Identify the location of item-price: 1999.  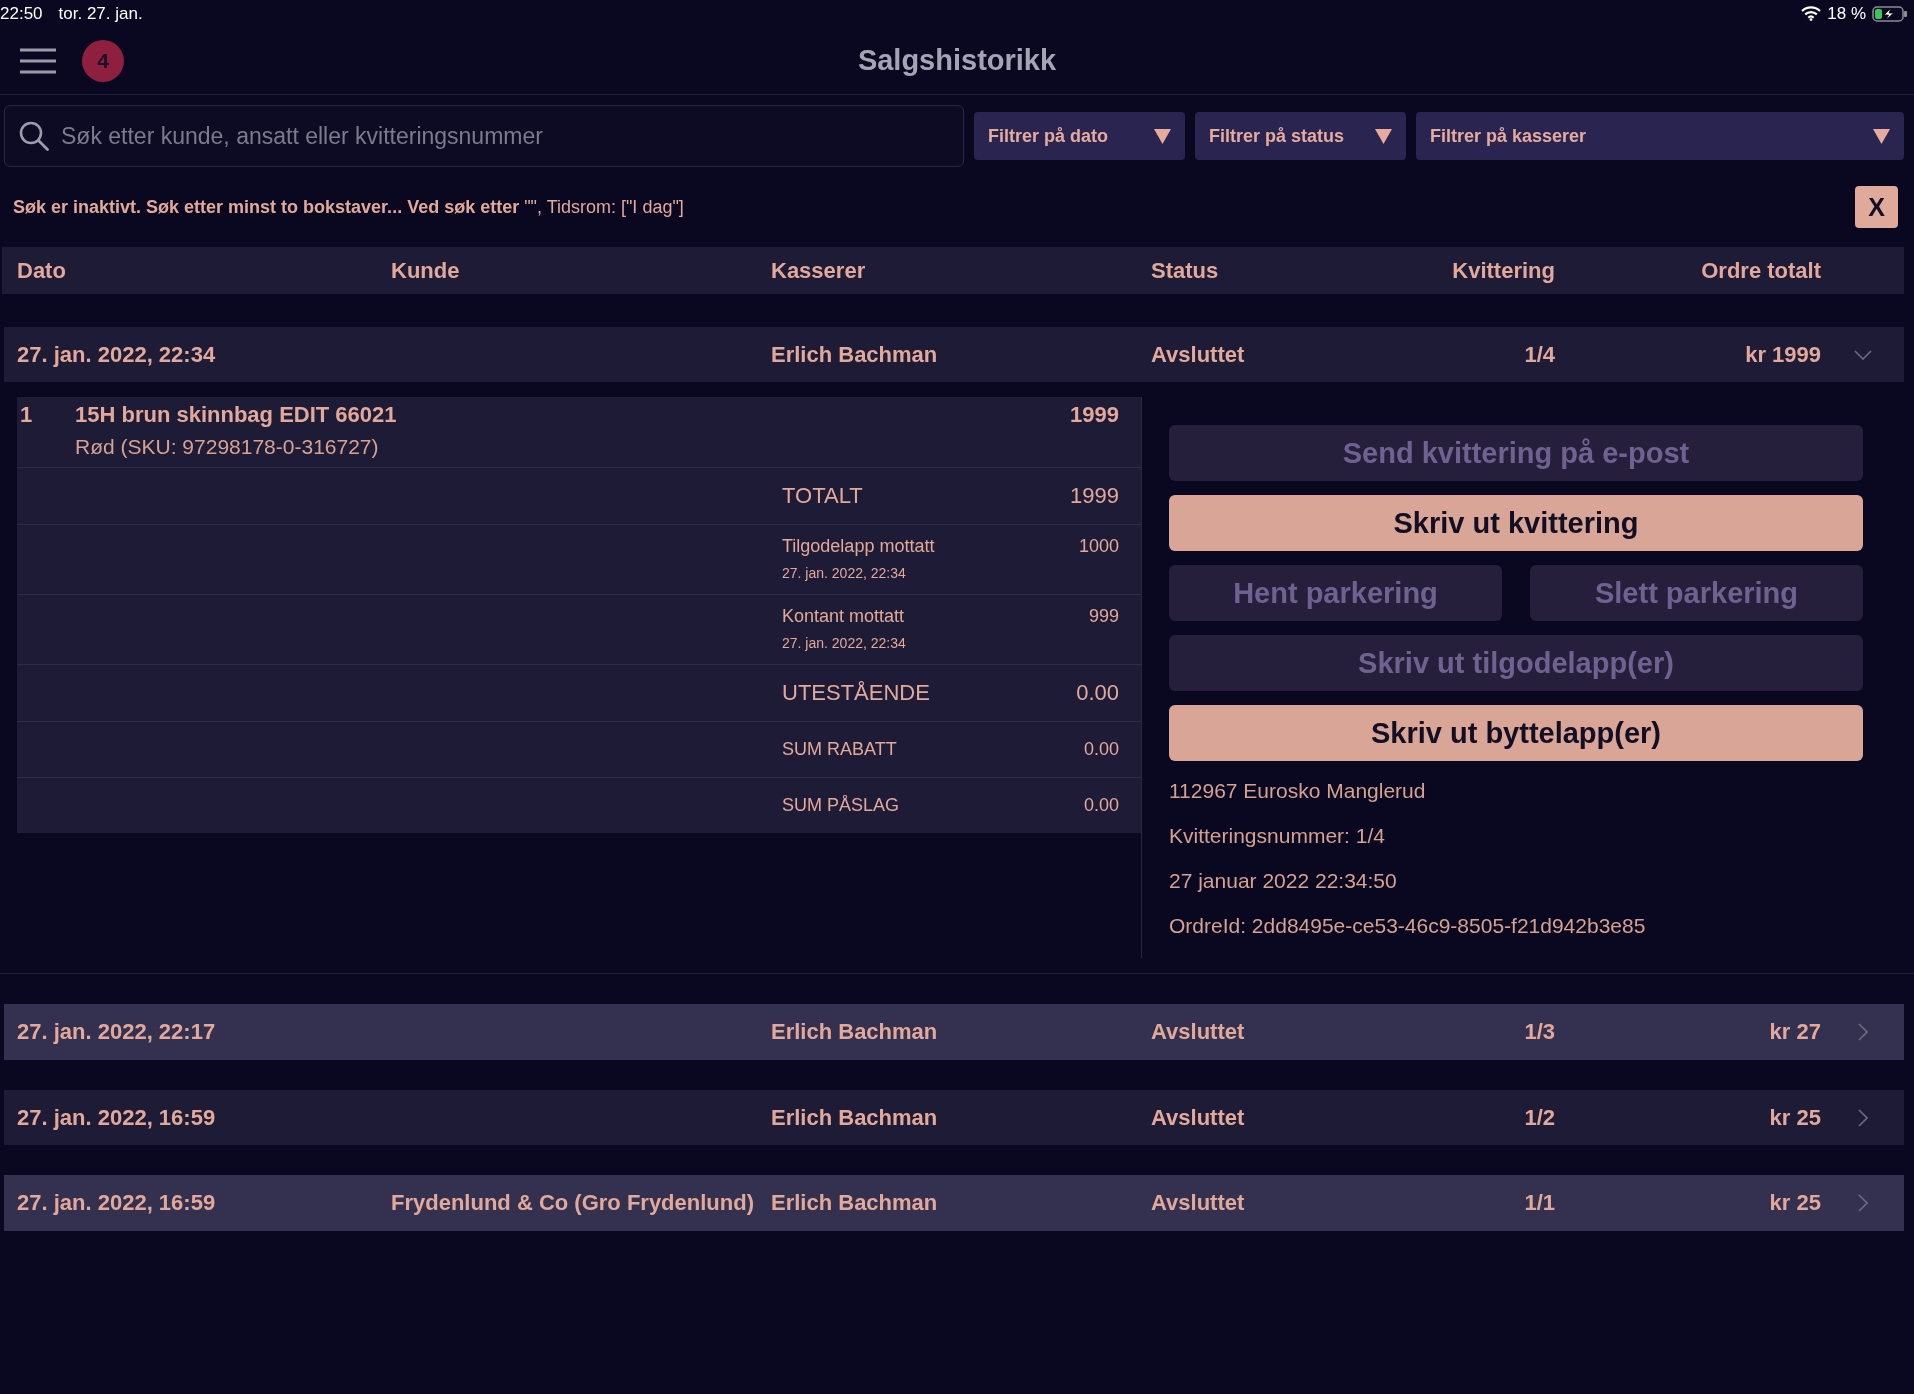
(1094, 415).